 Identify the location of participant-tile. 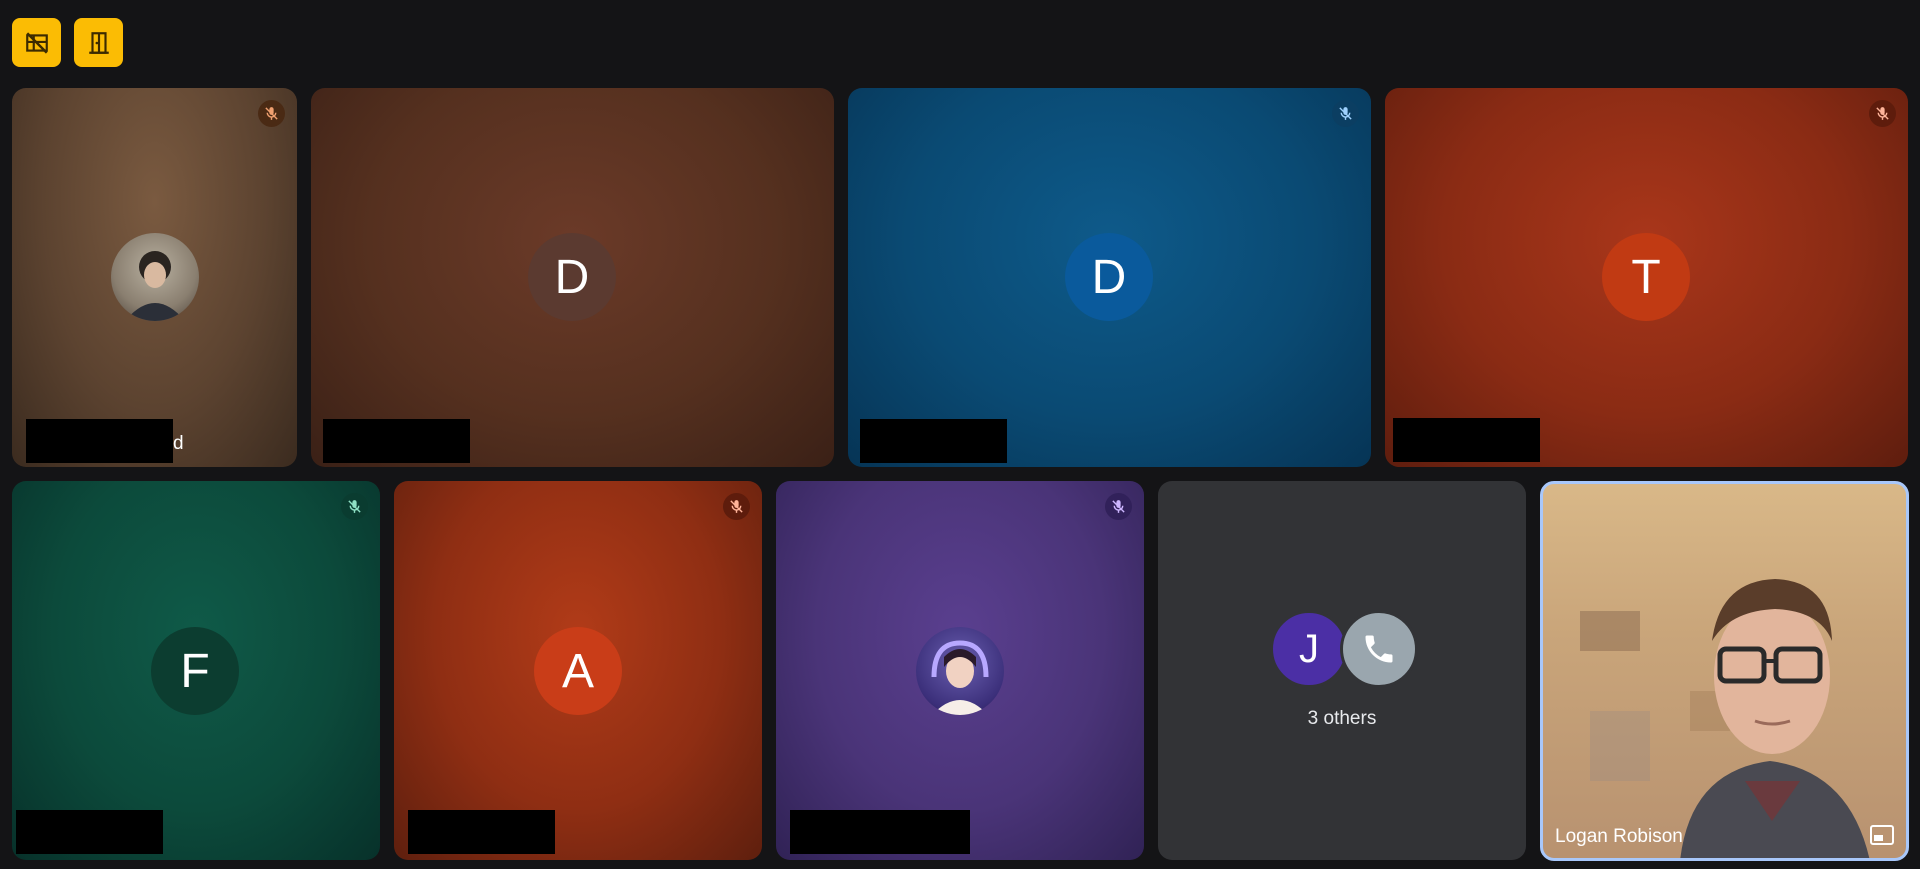
(960, 670).